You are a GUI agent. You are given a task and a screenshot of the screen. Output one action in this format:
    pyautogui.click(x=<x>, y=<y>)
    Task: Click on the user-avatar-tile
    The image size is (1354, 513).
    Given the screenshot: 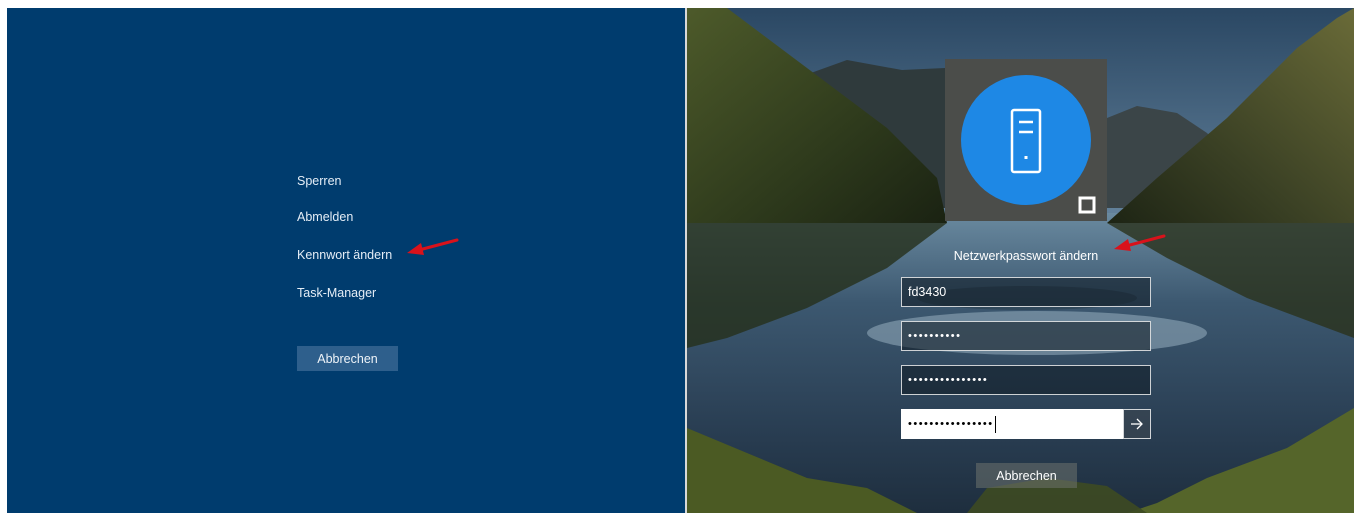 What is the action you would take?
    pyautogui.click(x=1026, y=140)
    